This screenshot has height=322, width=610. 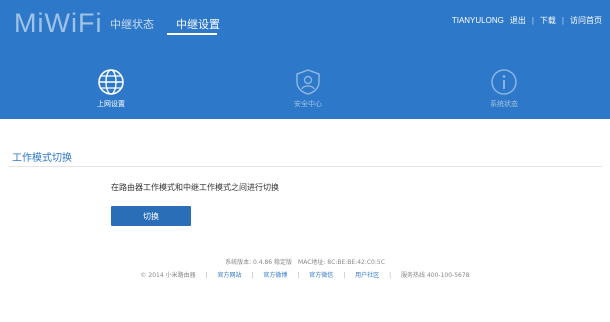 I want to click on switch-mode-button: 切换, so click(x=151, y=216).